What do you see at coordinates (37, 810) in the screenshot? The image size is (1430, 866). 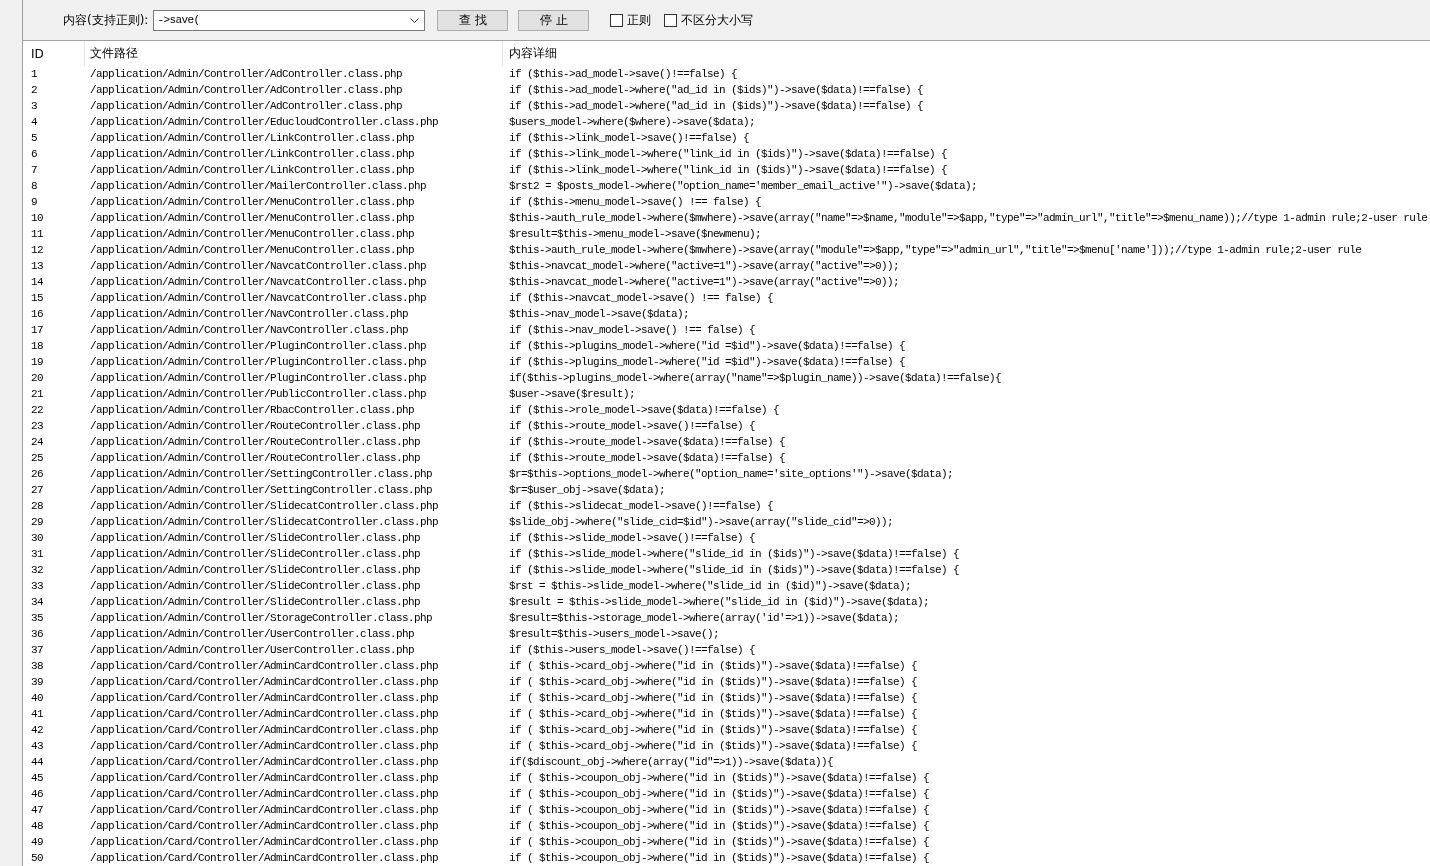 I see `result-id: 47` at bounding box center [37, 810].